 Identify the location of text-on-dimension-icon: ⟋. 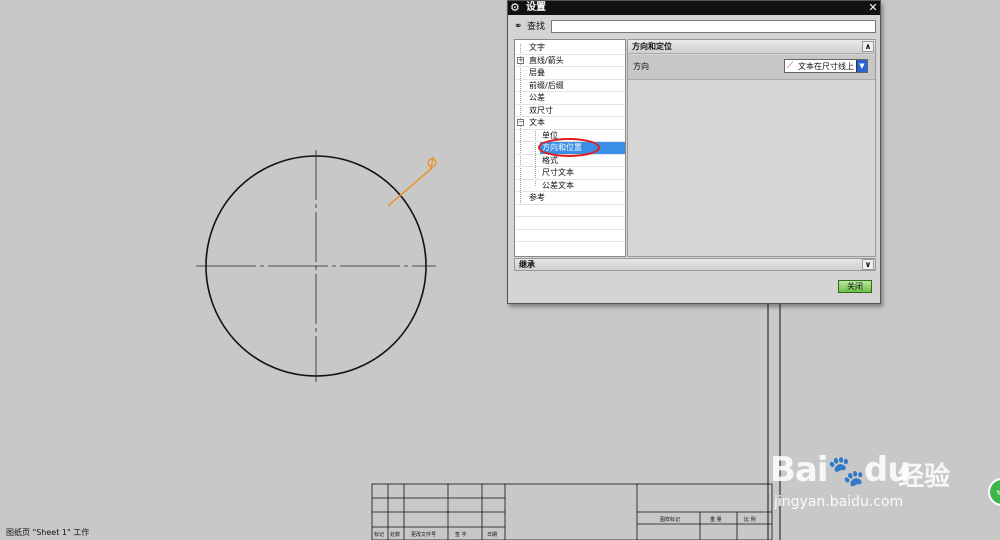
(790, 66).